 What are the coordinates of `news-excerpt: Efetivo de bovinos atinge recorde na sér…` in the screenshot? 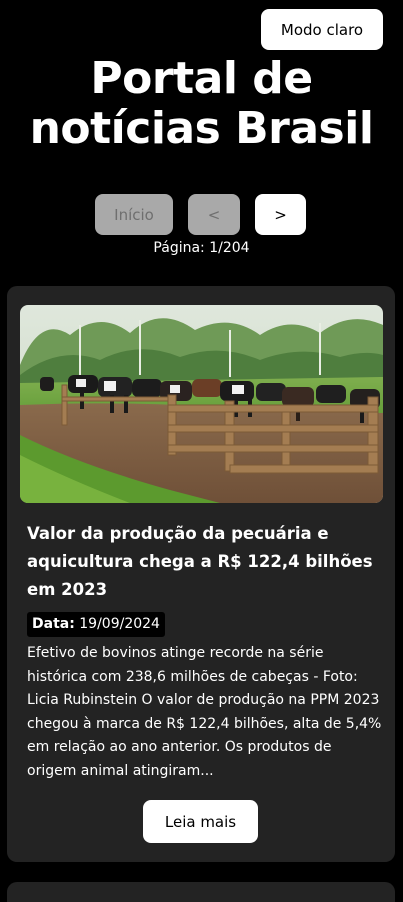 It's located at (204, 712).